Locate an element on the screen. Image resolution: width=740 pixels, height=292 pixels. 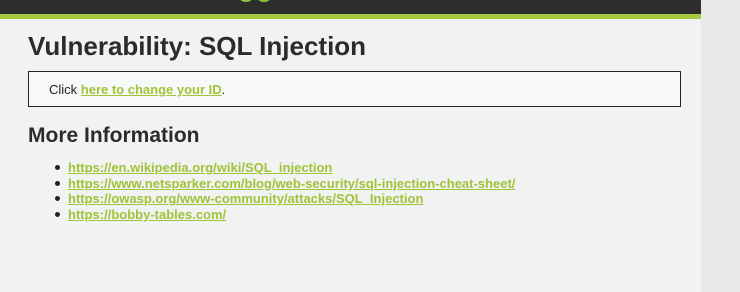
change-id-prefix: Click is located at coordinates (65, 89).